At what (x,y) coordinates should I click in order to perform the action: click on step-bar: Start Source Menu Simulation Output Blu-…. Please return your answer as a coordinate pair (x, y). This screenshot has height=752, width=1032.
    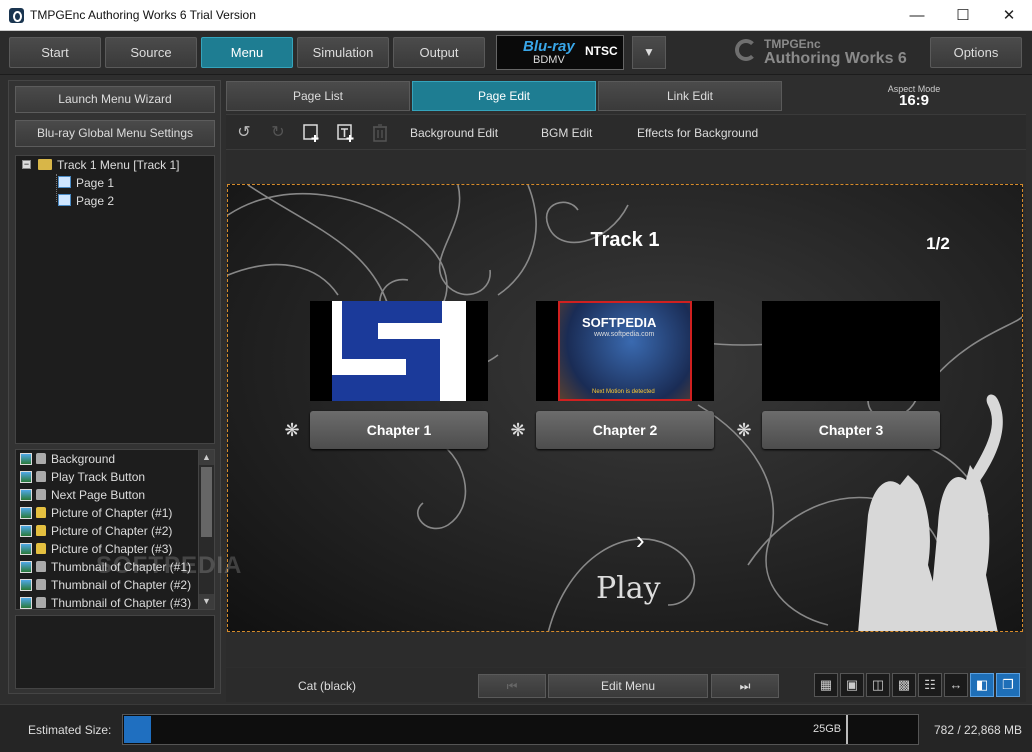
    Looking at the image, I should click on (516, 53).